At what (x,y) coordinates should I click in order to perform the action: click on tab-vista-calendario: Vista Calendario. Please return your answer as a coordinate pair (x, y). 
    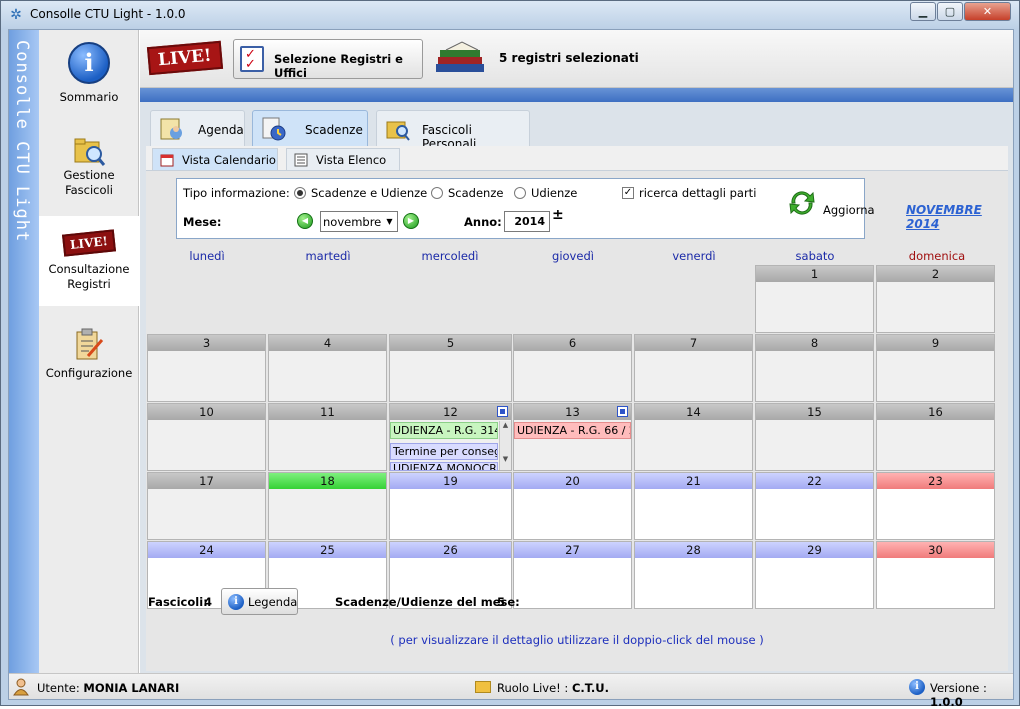
    Looking at the image, I should click on (215, 159).